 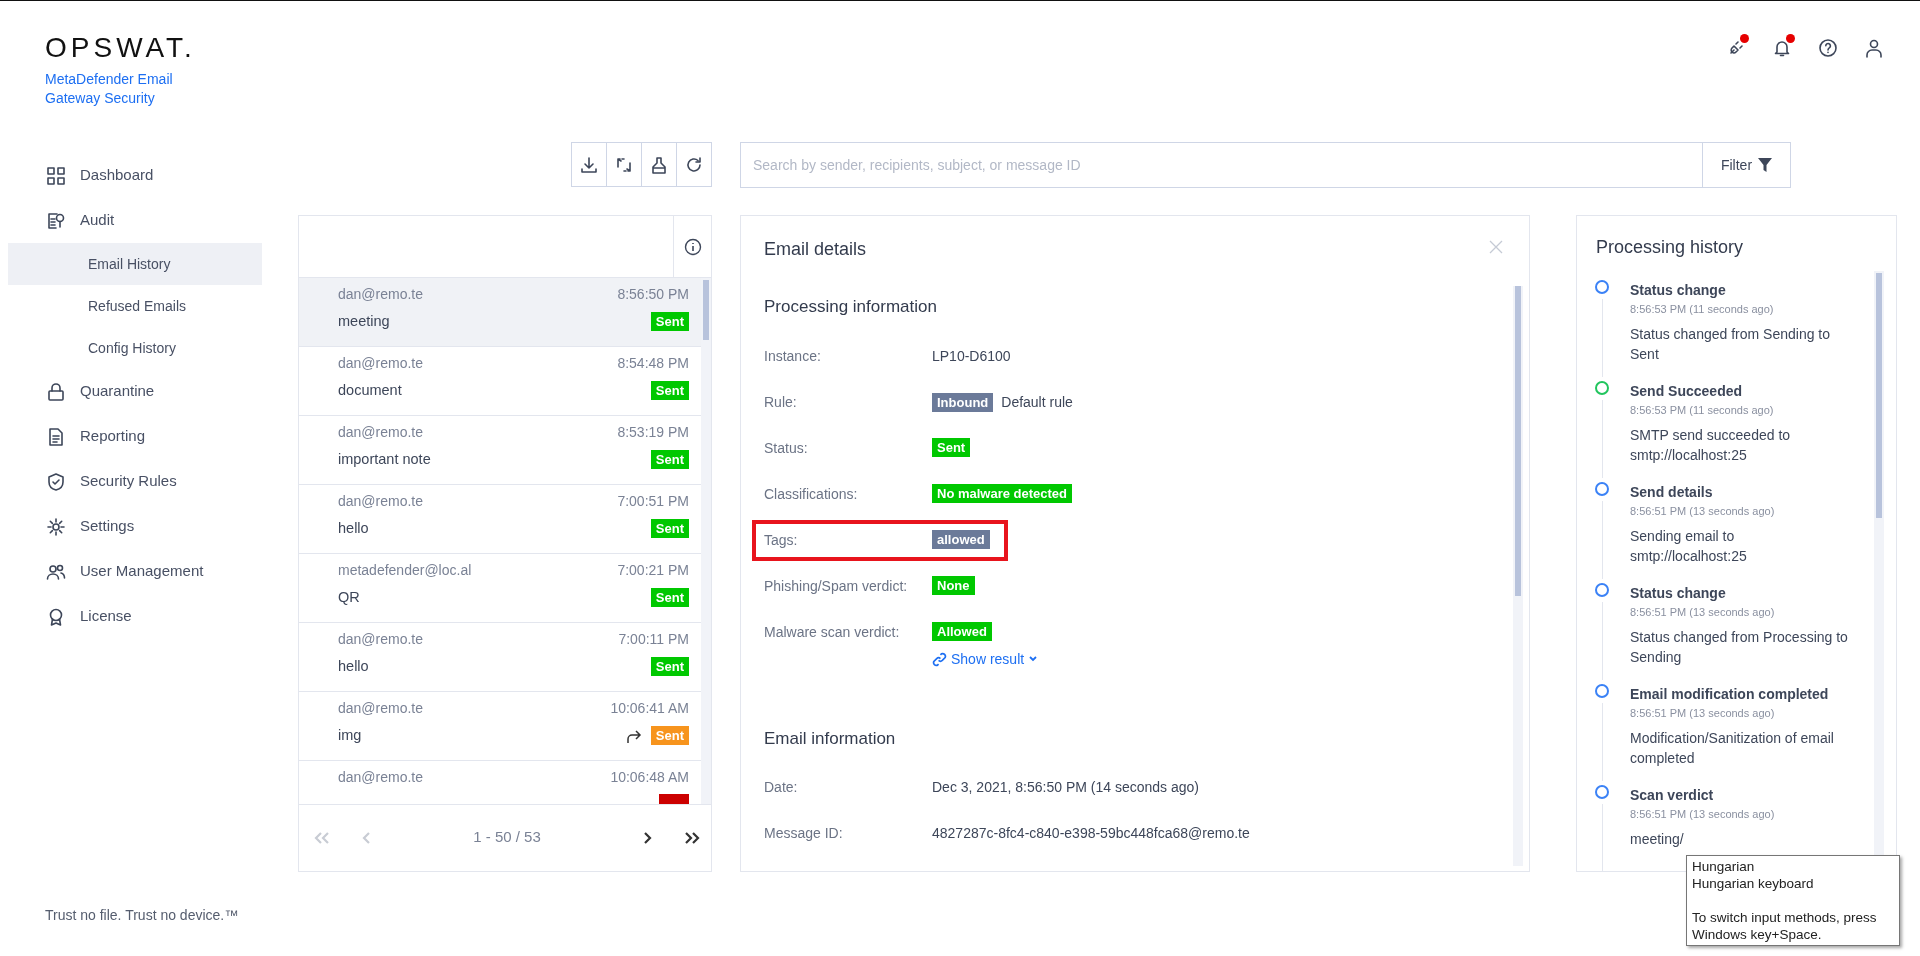 What do you see at coordinates (56, 481) in the screenshot?
I see `shield-check-icon` at bounding box center [56, 481].